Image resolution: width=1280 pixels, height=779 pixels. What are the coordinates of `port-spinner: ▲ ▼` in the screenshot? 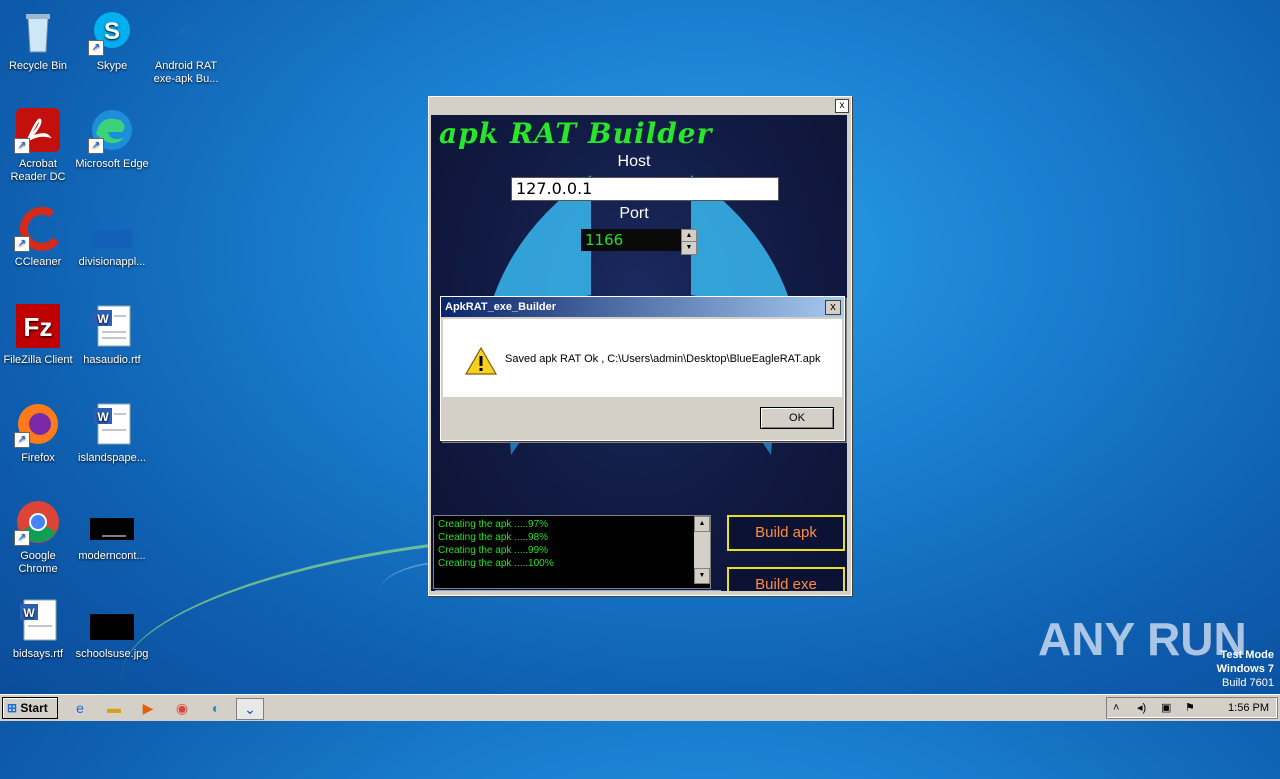 It's located at (689, 242).